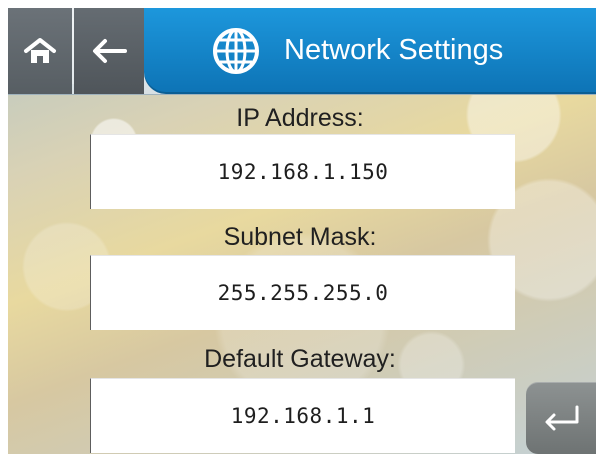 This screenshot has width=604, height=462. Describe the element at coordinates (302, 292) in the screenshot. I see `subnet-mask-field: 255.255.255.0` at that location.